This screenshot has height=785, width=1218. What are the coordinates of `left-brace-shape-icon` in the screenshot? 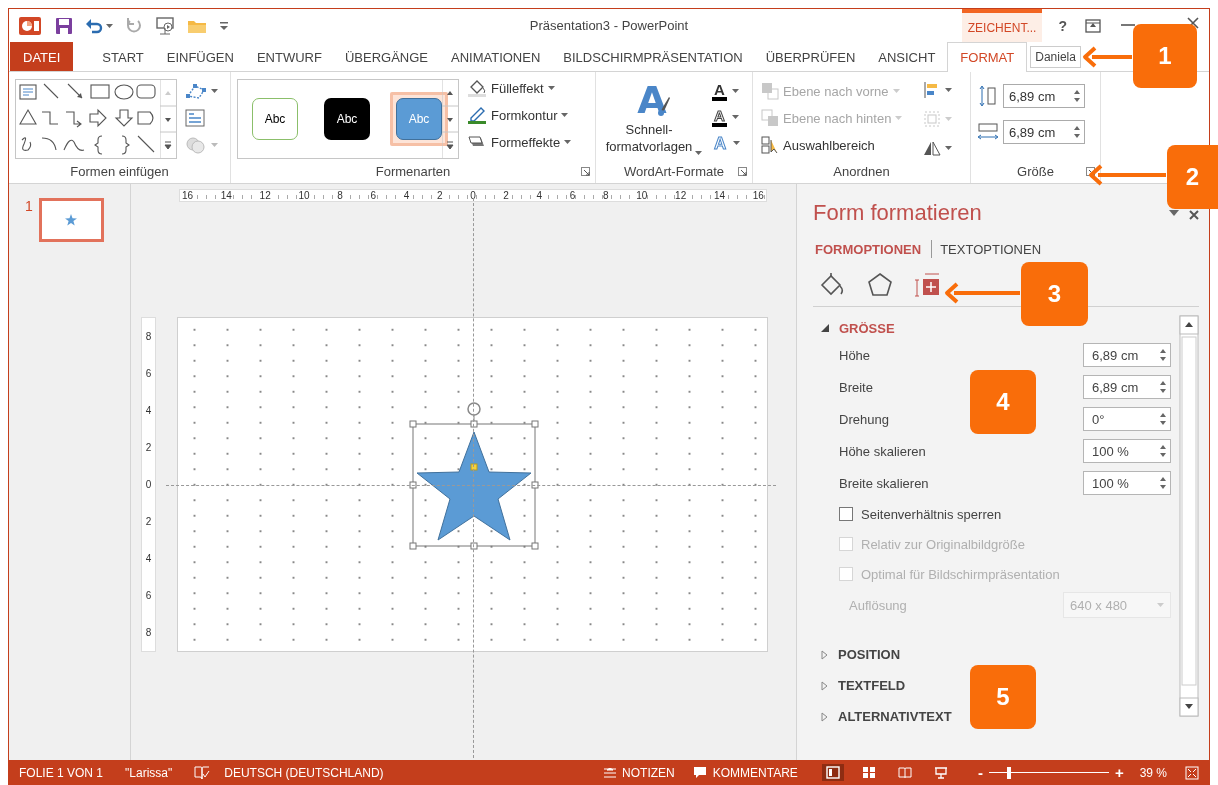 It's located at (98, 145).